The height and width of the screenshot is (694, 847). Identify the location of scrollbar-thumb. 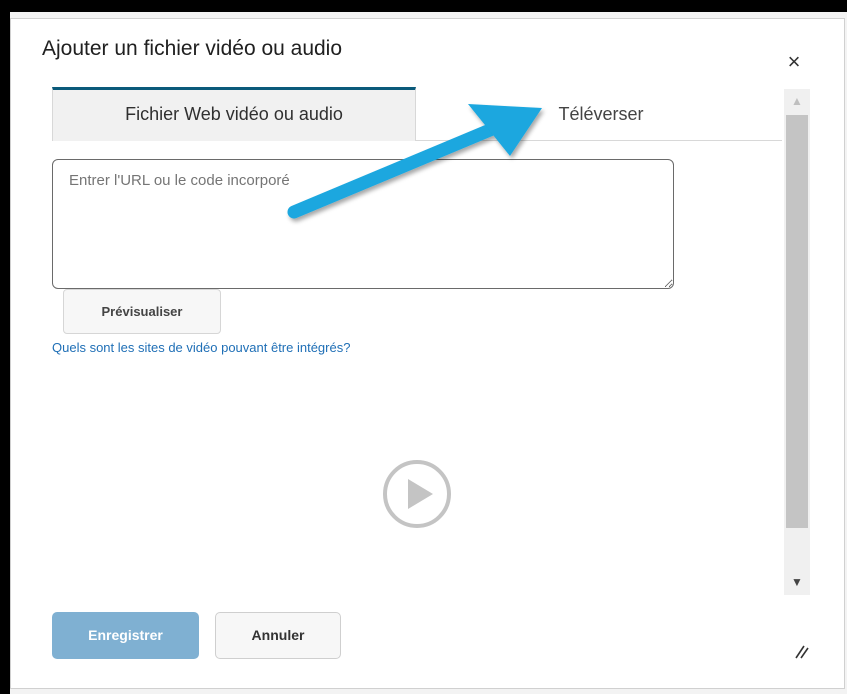
(797, 321).